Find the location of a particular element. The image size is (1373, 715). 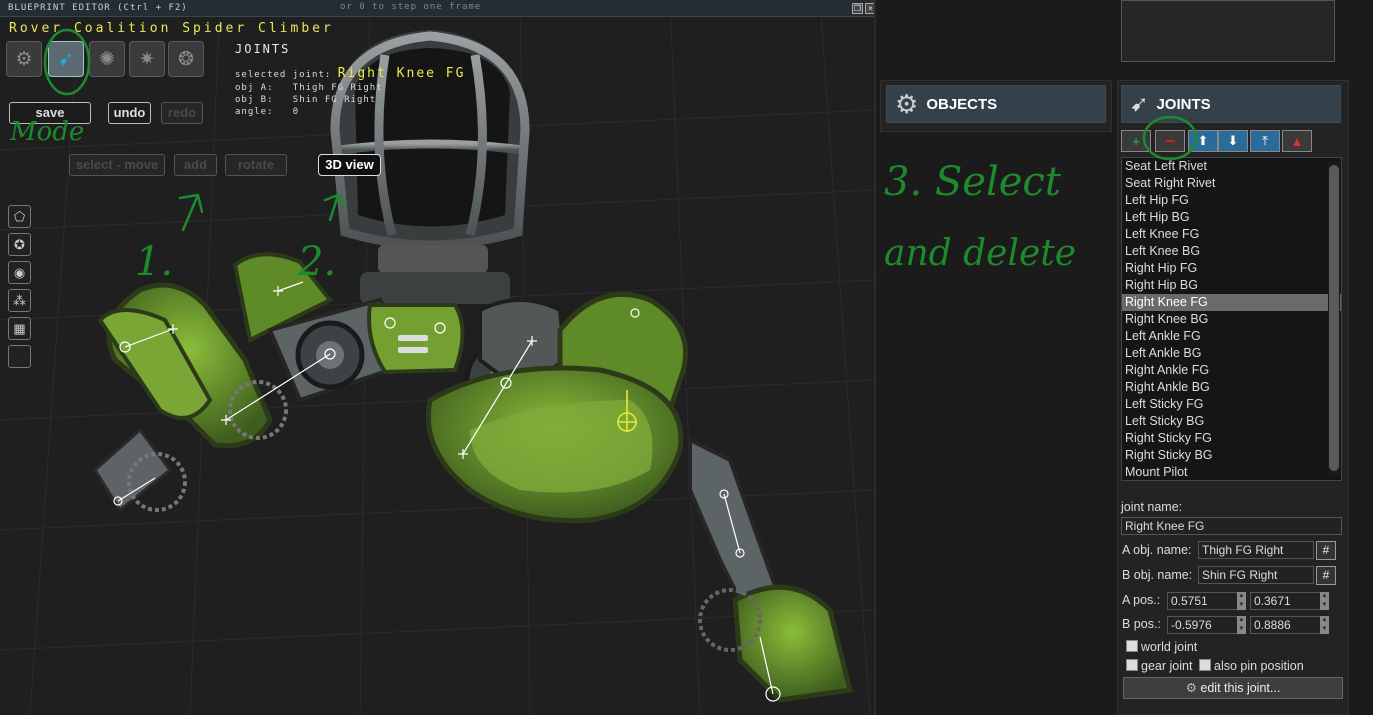

b-obj-label: B obj. name: is located at coordinates (1157, 575).